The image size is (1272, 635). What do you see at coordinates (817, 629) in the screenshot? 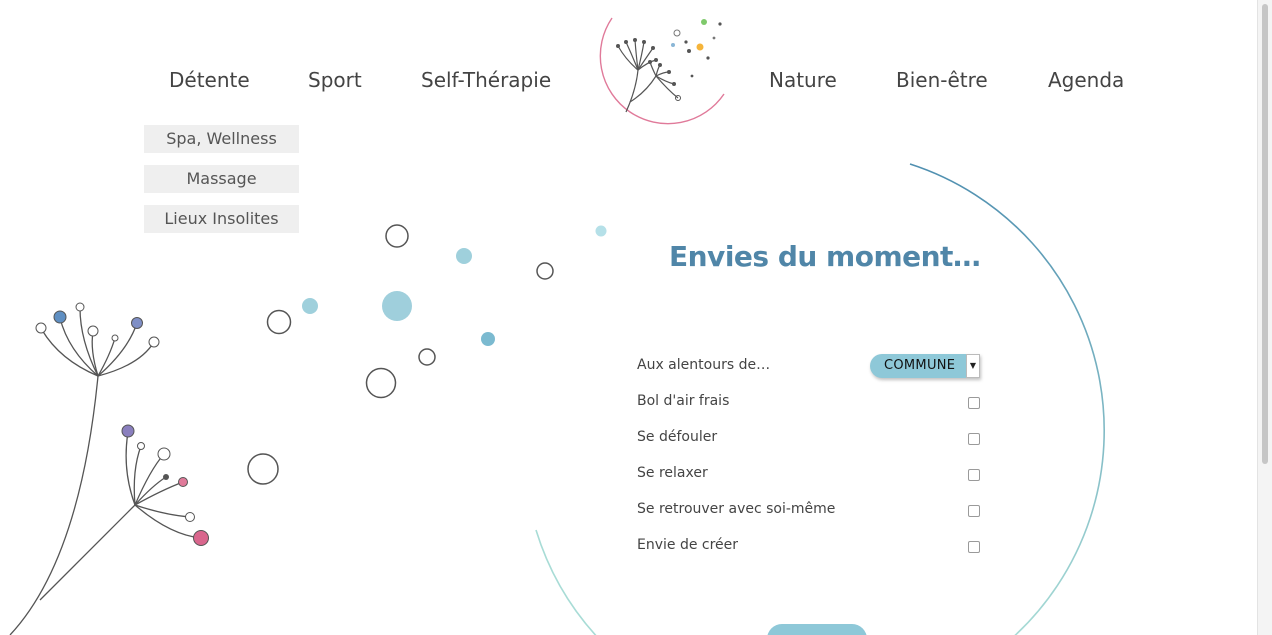
I see `search-submit-button` at bounding box center [817, 629].